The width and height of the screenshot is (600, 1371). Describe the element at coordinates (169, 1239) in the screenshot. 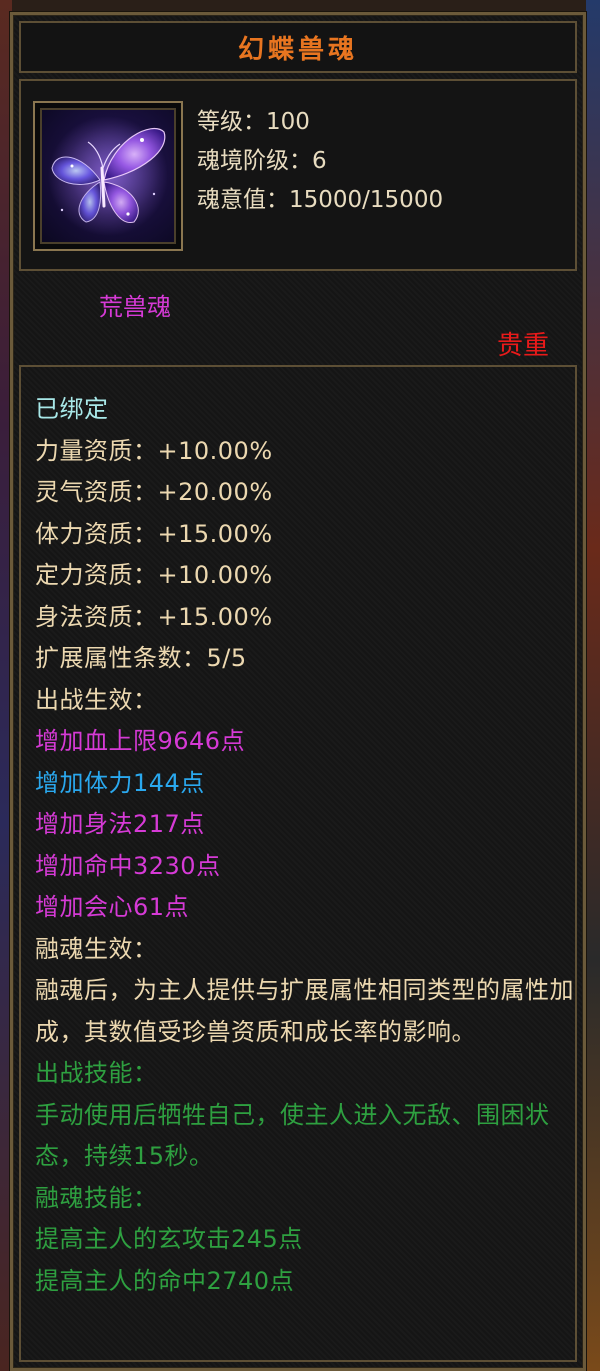

I see `fuse-skill-line: 提高主人的玄攻击245点` at that location.